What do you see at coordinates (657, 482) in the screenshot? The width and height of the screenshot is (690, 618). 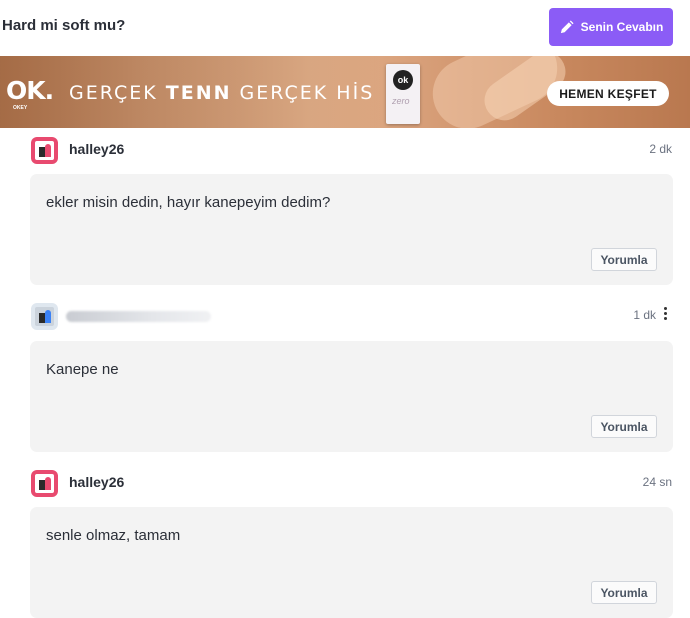 I see `post-time: 24 sn` at bounding box center [657, 482].